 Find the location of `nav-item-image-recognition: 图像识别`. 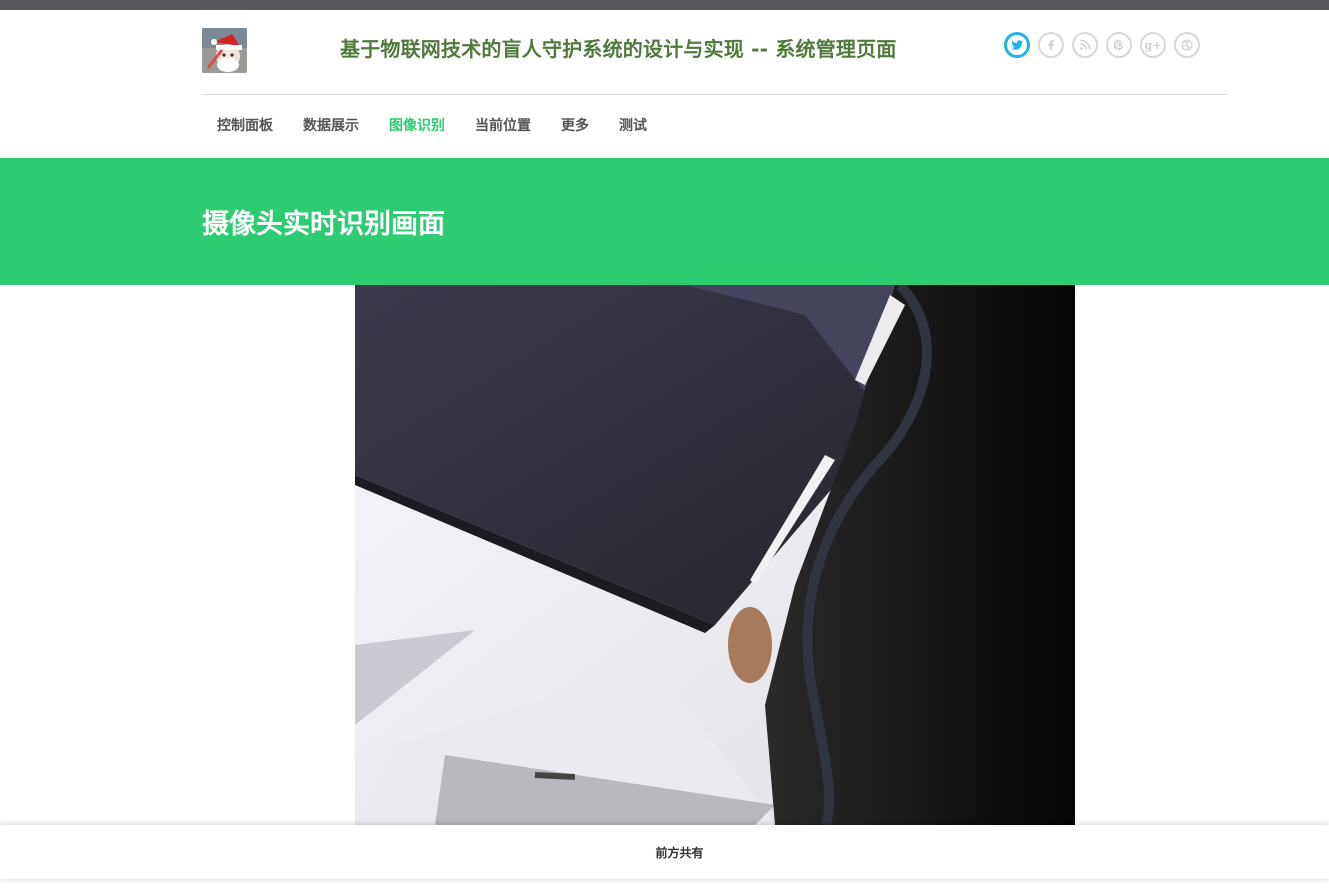

nav-item-image-recognition: 图像识别 is located at coordinates (417, 126).